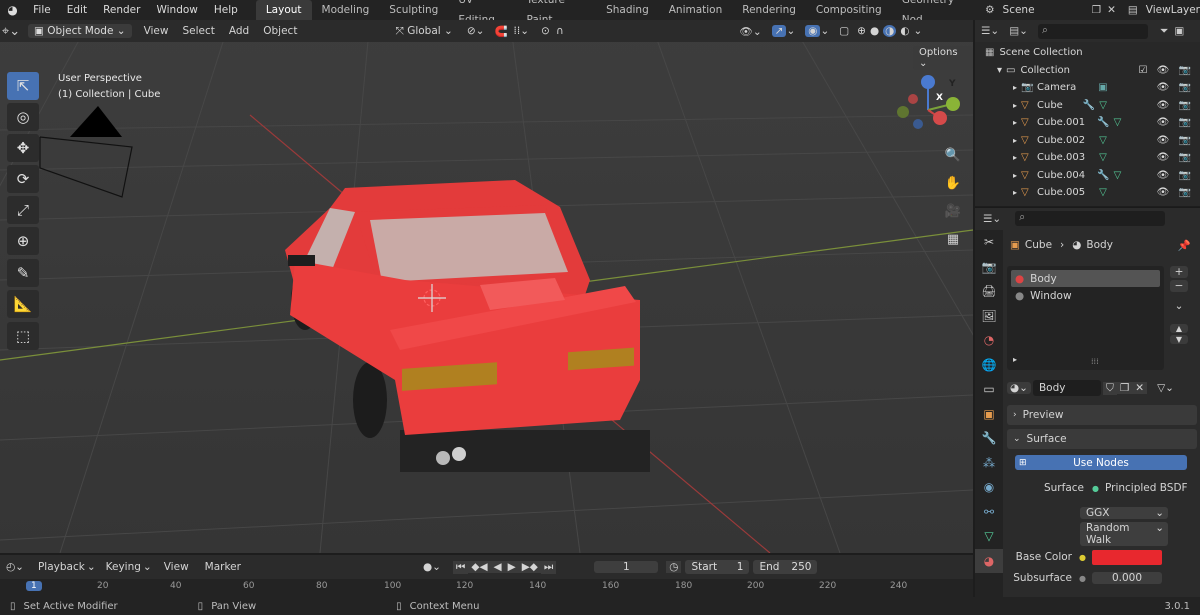  What do you see at coordinates (769, 10) in the screenshot?
I see `tab-rendering: Rendering` at bounding box center [769, 10].